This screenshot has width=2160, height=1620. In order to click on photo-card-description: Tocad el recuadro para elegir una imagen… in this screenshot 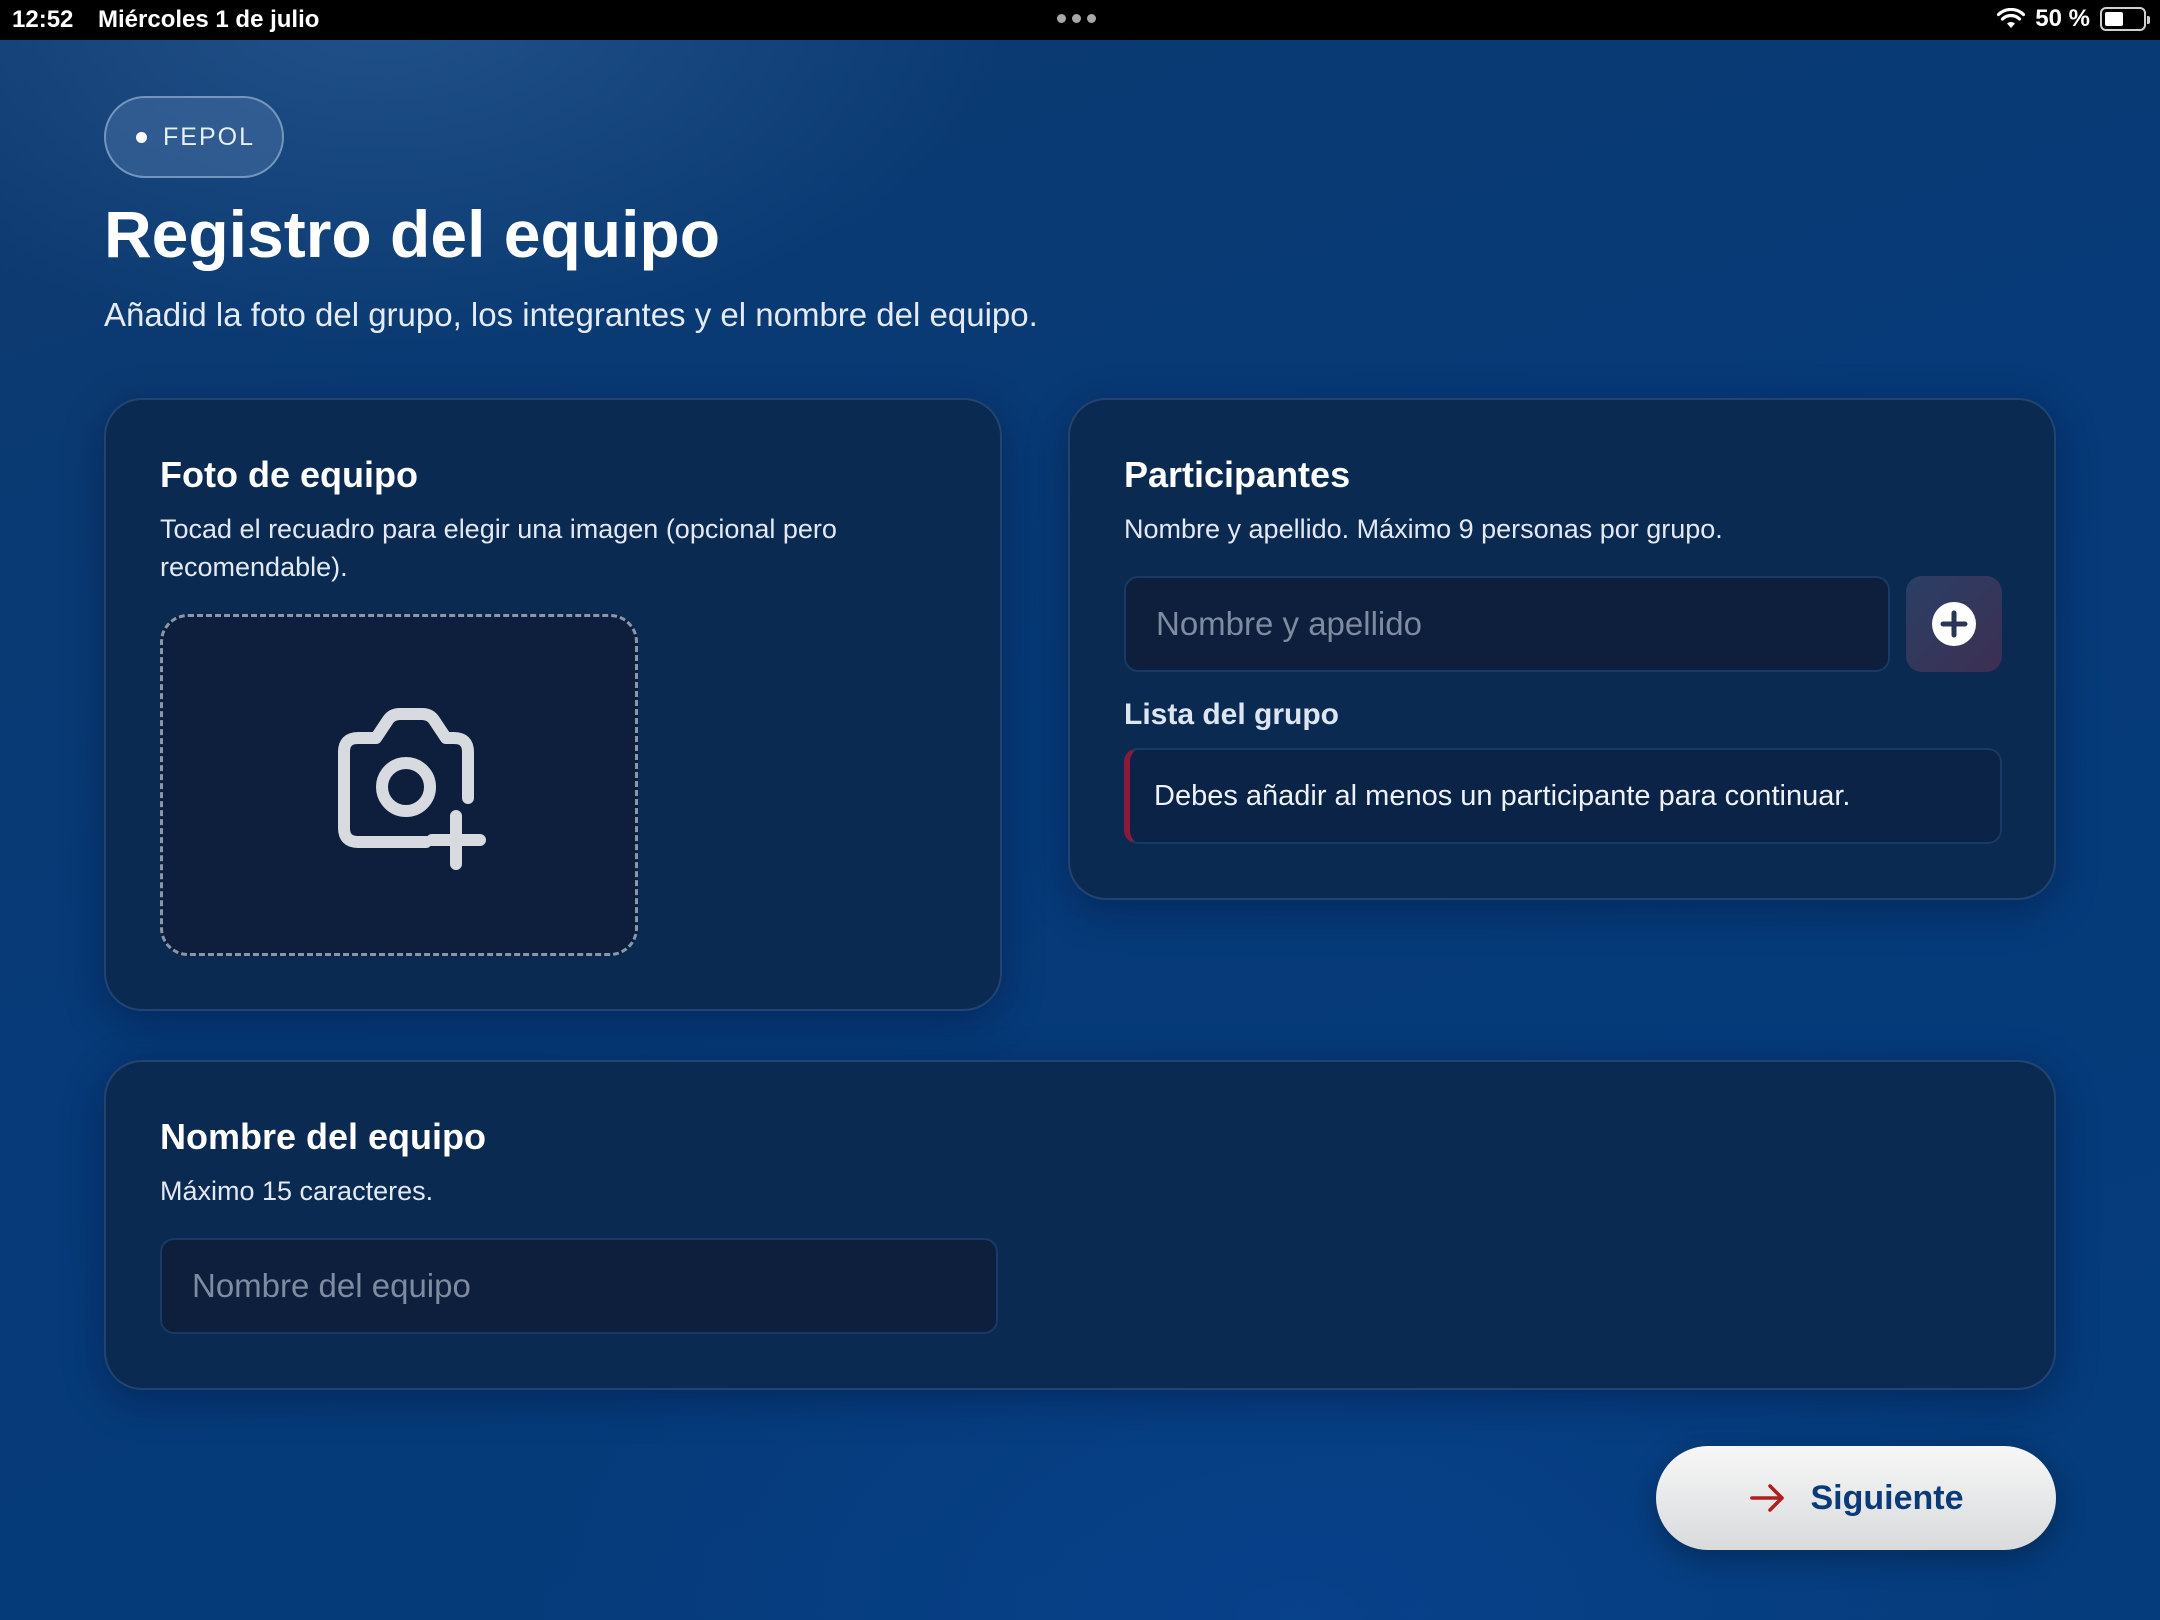, I will do `click(498, 548)`.